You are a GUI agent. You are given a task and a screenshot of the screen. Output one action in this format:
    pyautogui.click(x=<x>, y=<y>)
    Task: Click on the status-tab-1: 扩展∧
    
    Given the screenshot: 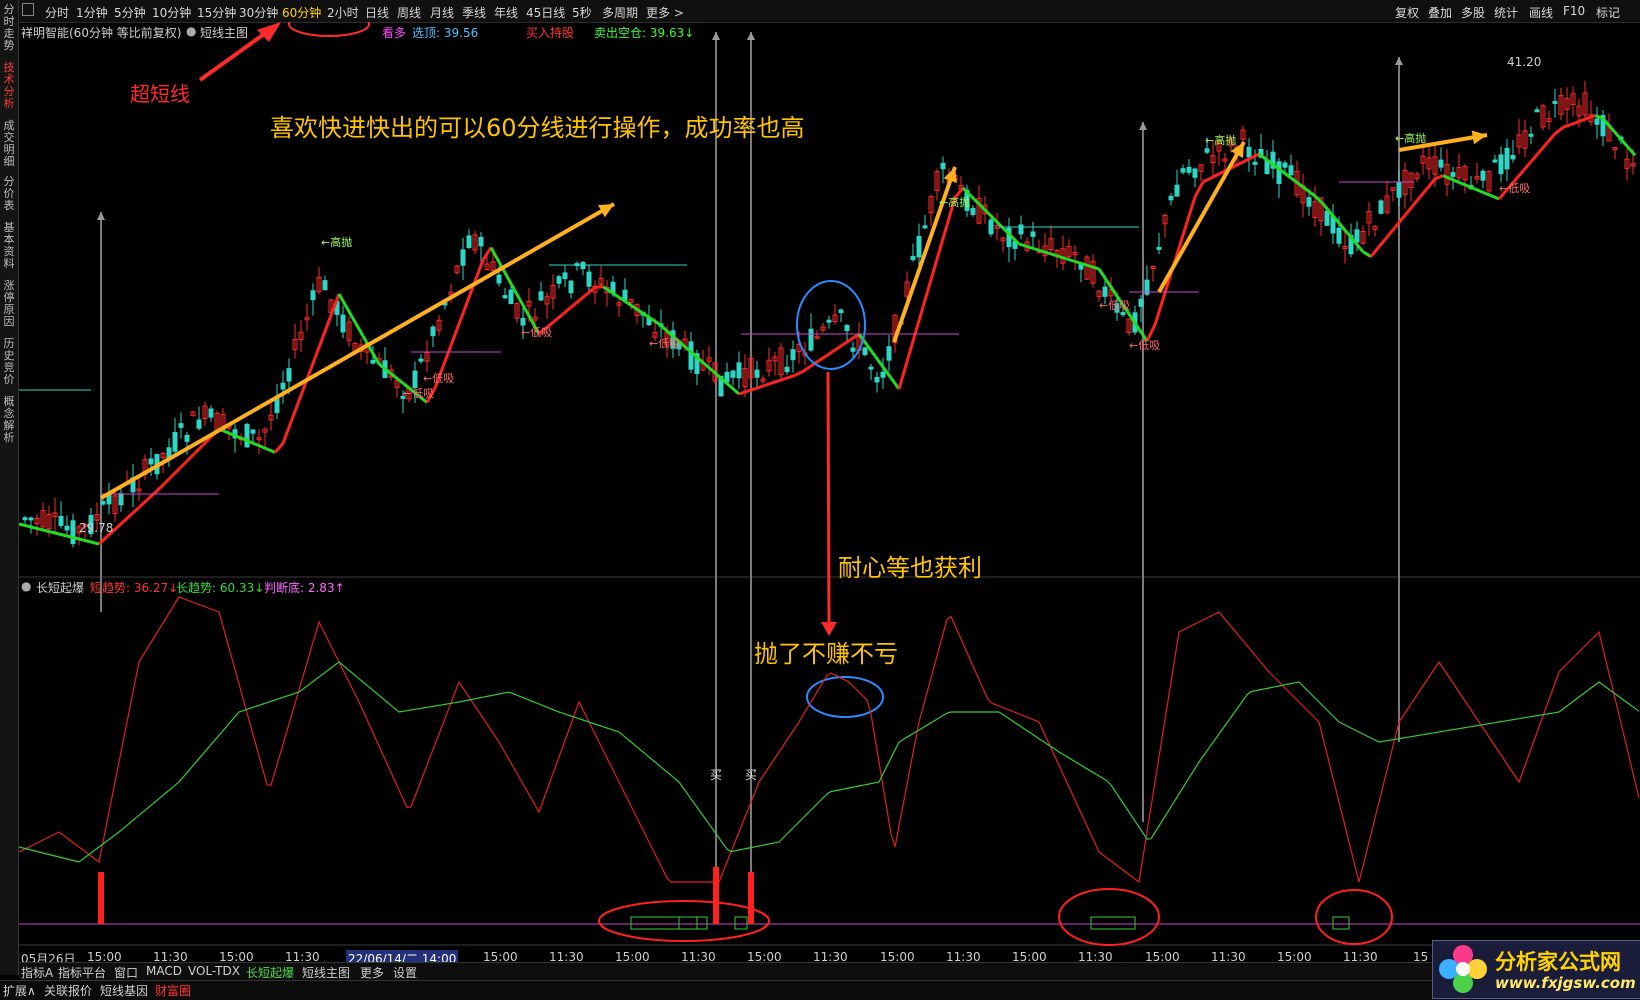 What is the action you would take?
    pyautogui.click(x=19, y=990)
    